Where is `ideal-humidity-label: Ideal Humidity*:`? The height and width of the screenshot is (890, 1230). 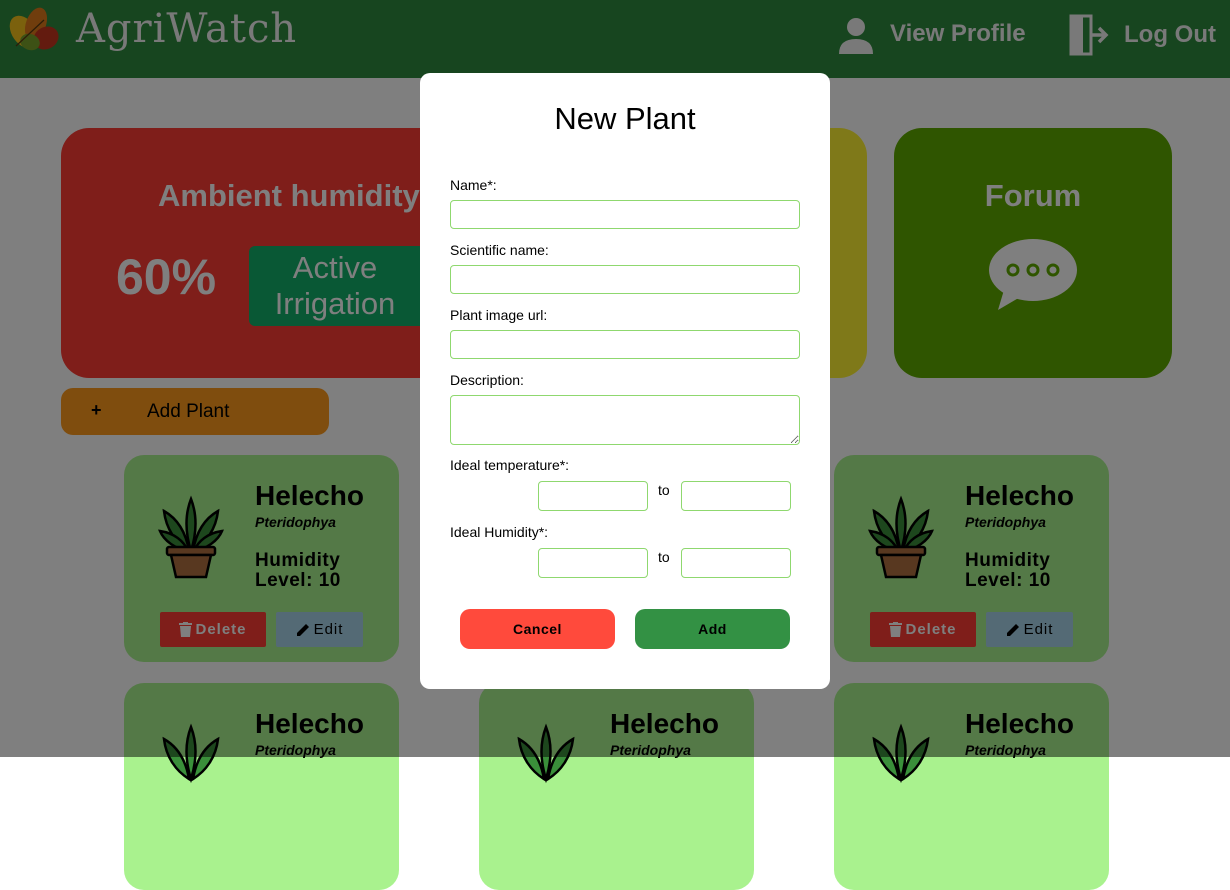
ideal-humidity-label: Ideal Humidity*: is located at coordinates (499, 532).